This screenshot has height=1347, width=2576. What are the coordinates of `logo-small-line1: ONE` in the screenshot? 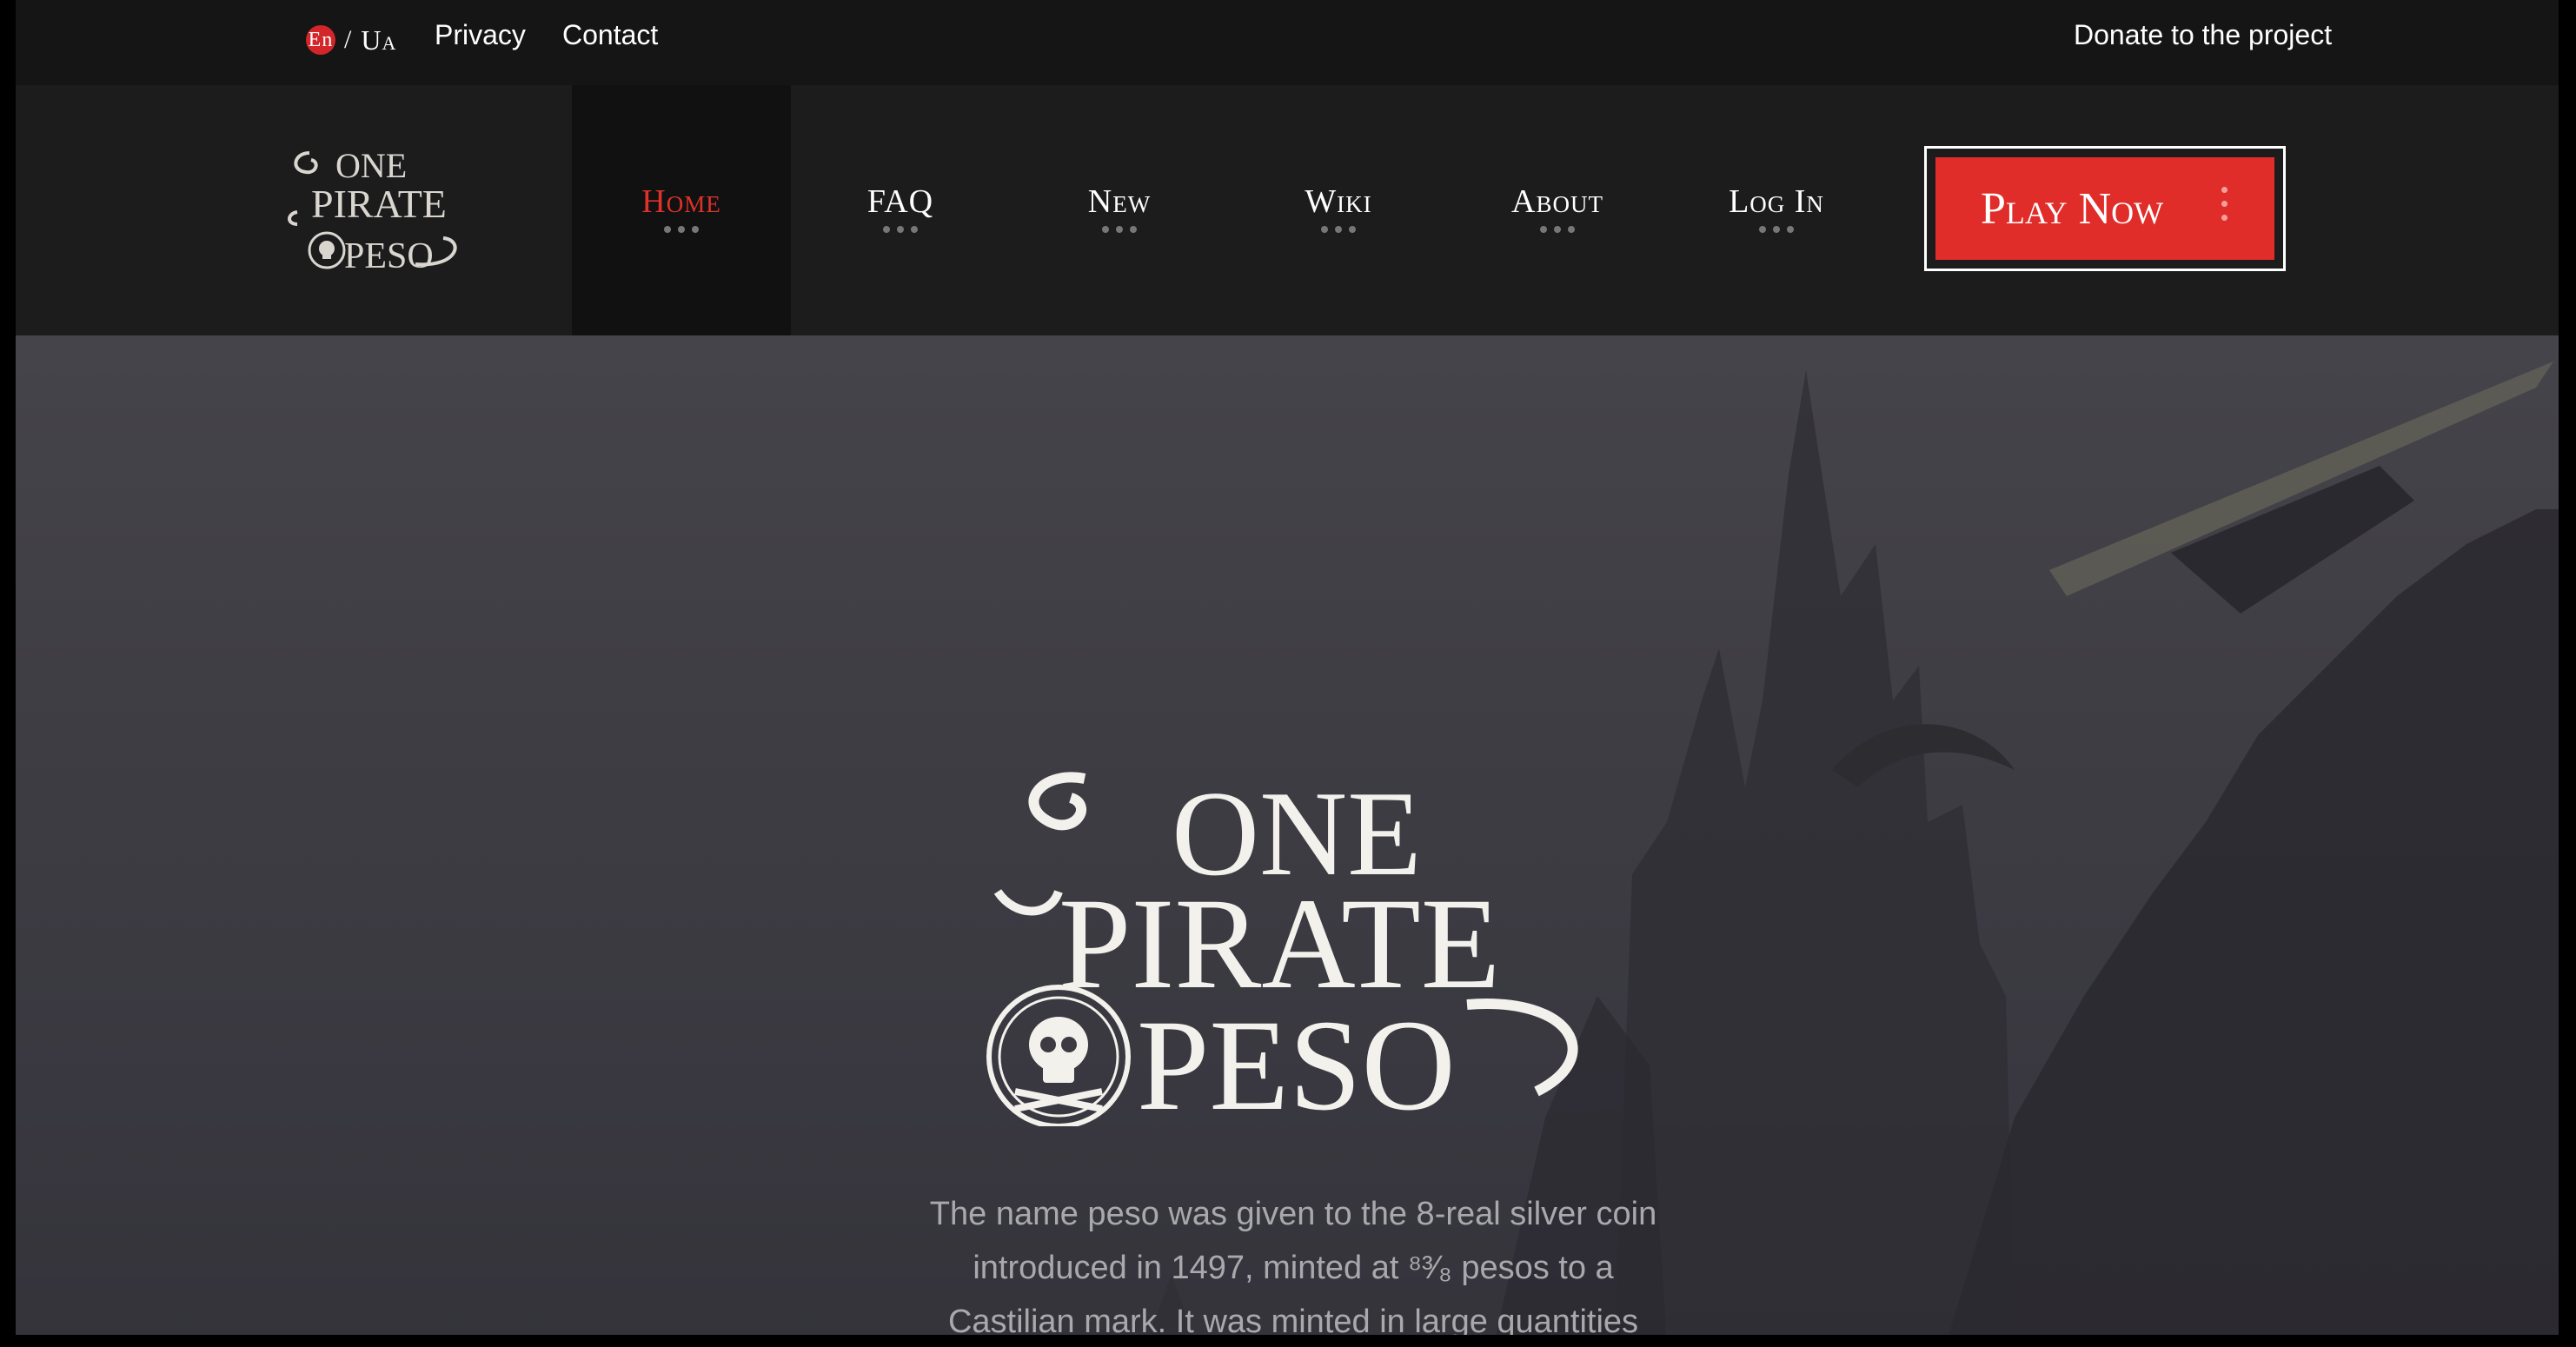 It's located at (371, 166).